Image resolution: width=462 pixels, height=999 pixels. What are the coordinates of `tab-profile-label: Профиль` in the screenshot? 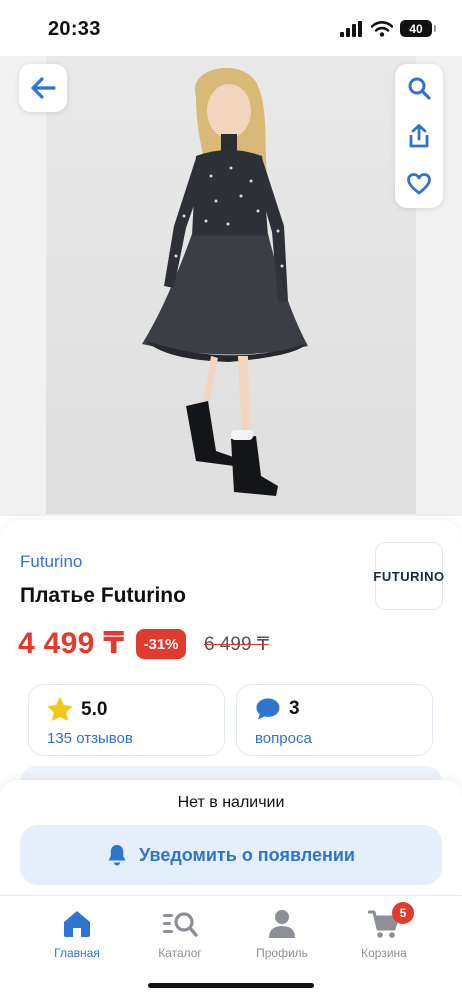 It's located at (282, 953).